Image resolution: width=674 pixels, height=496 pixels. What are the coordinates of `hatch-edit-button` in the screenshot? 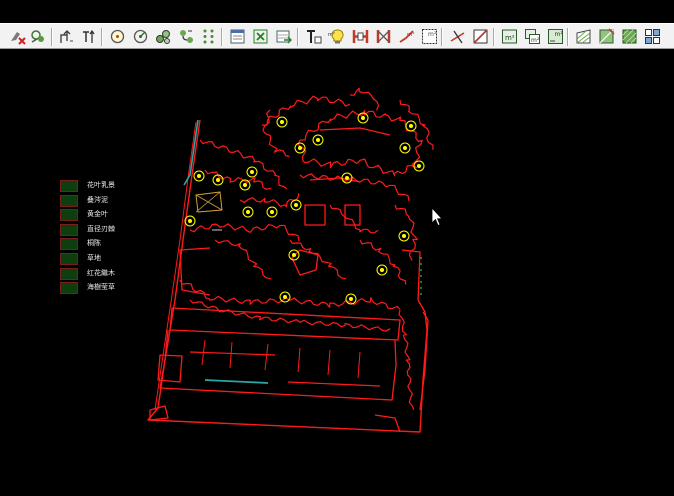 It's located at (583, 36).